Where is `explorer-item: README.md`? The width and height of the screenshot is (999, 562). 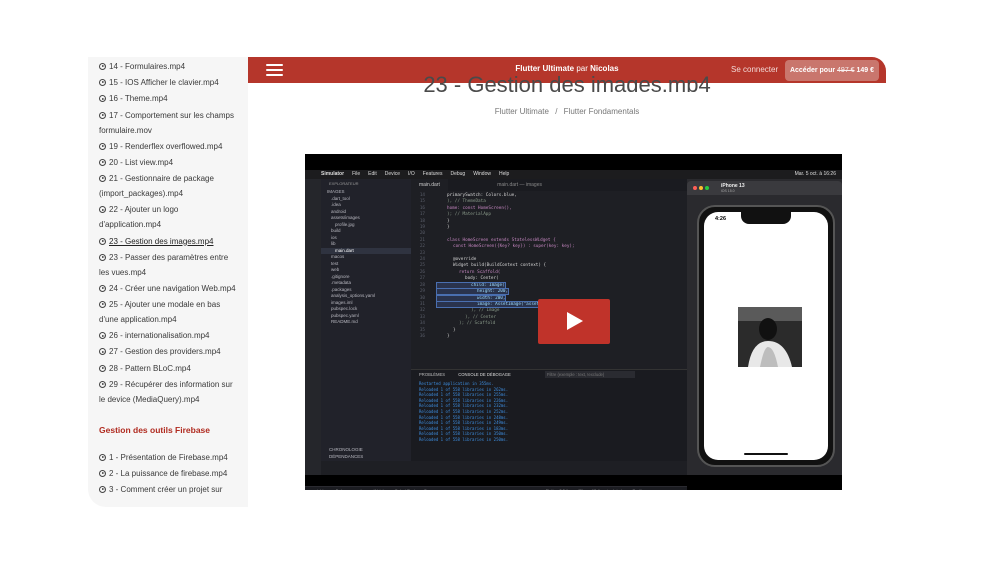
explorer-item: README.md is located at coordinates (344, 321).